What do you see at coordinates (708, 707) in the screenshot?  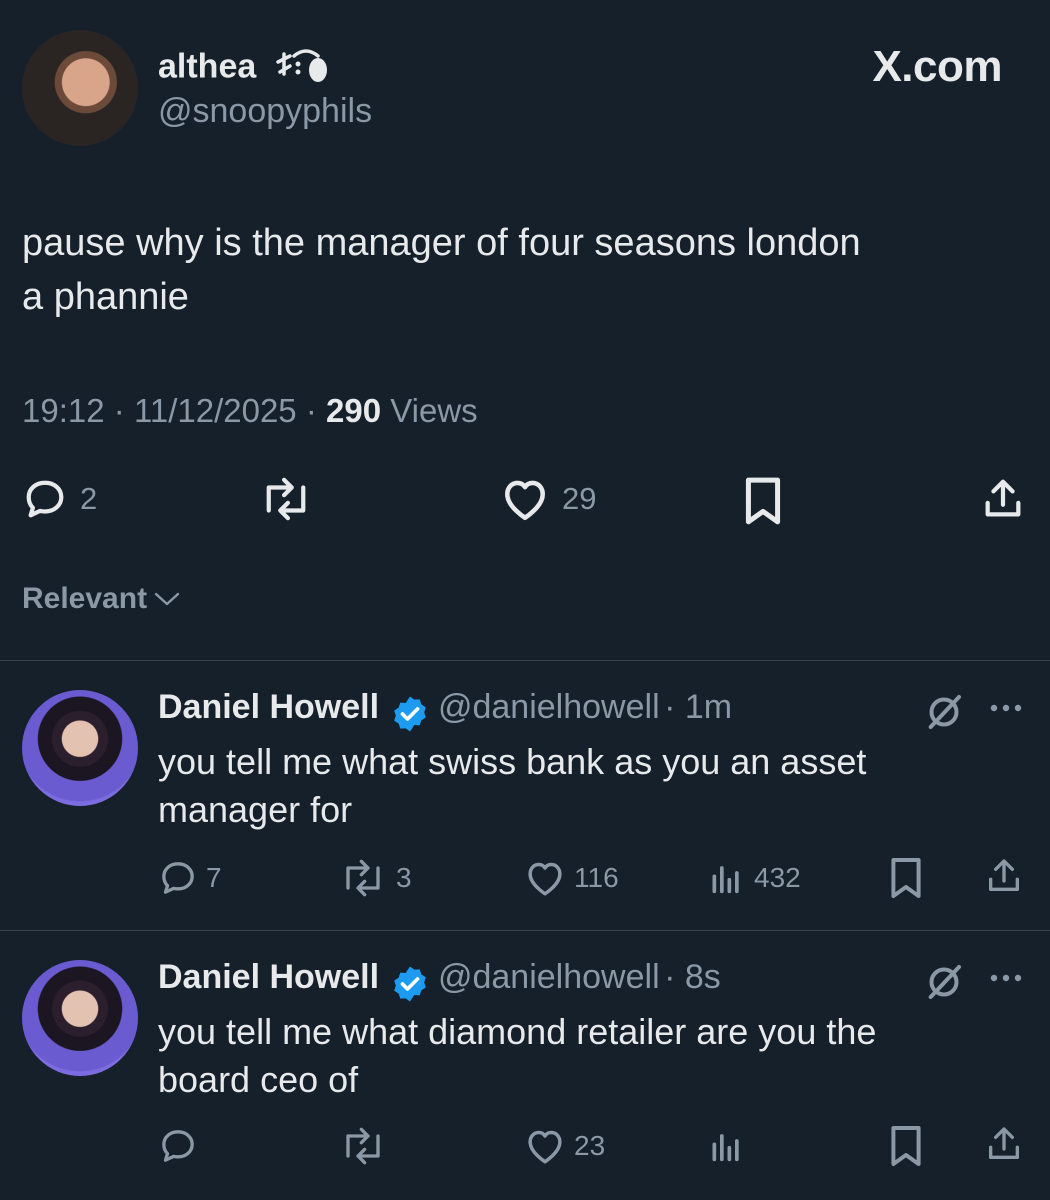 I see `reply-time: 1m` at bounding box center [708, 707].